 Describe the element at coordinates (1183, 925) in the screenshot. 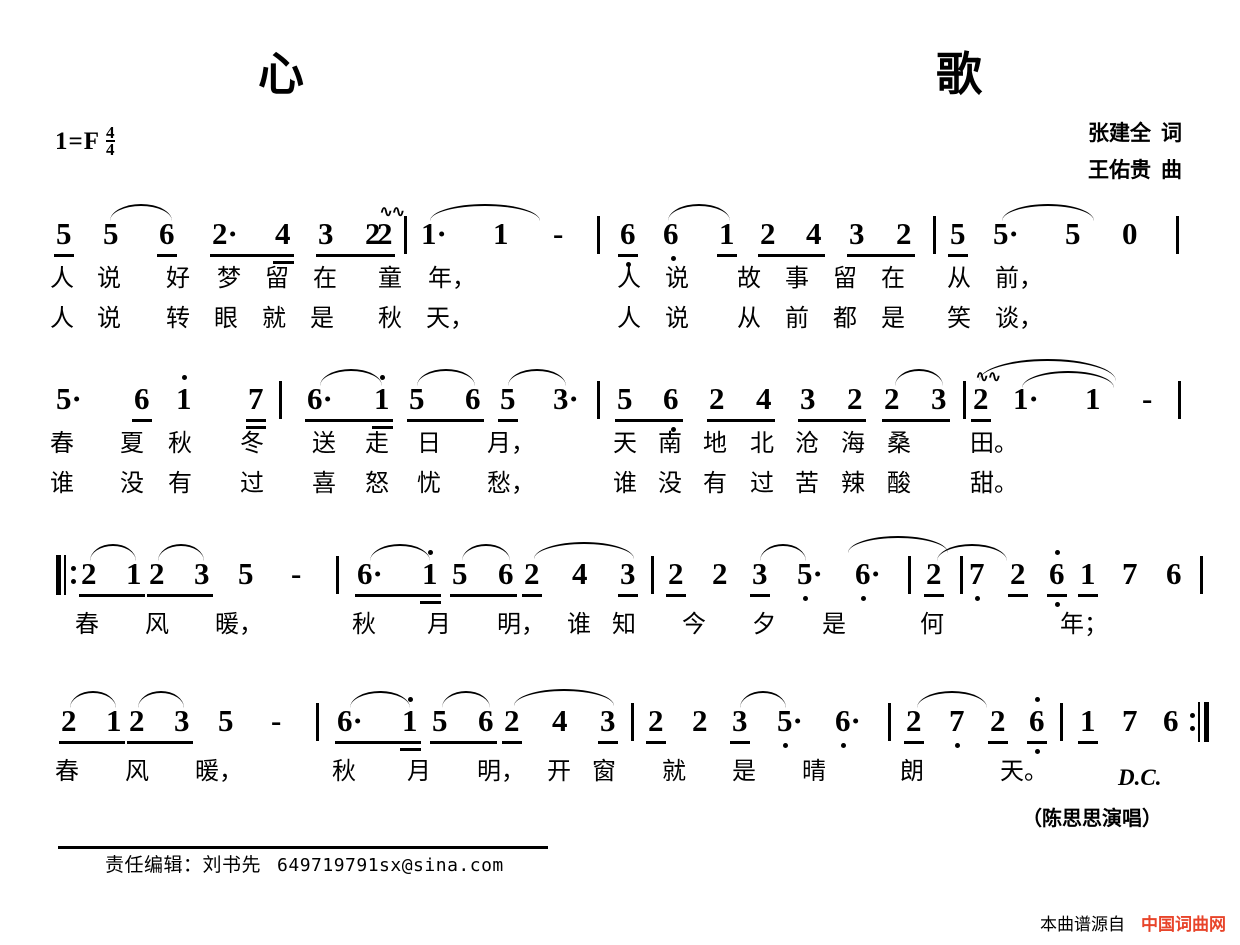

I see `source-site-link: 中国词曲网` at that location.